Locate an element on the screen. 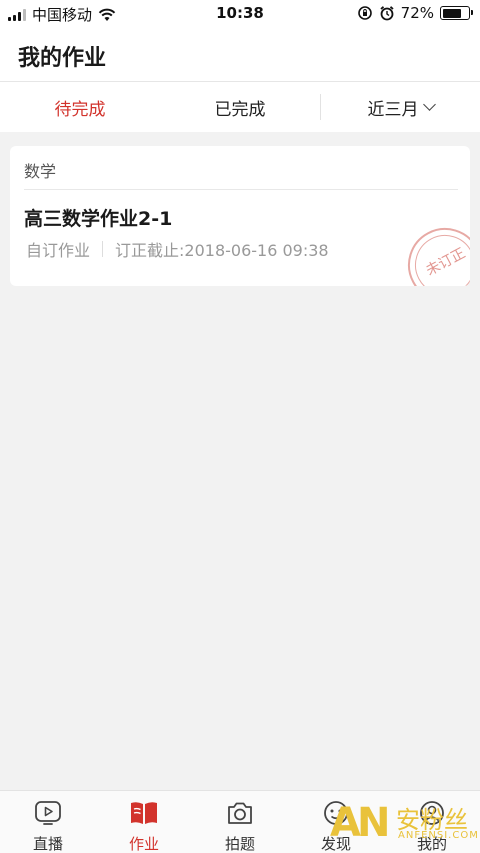 The width and height of the screenshot is (480, 853). face-icon is located at coordinates (336, 813).